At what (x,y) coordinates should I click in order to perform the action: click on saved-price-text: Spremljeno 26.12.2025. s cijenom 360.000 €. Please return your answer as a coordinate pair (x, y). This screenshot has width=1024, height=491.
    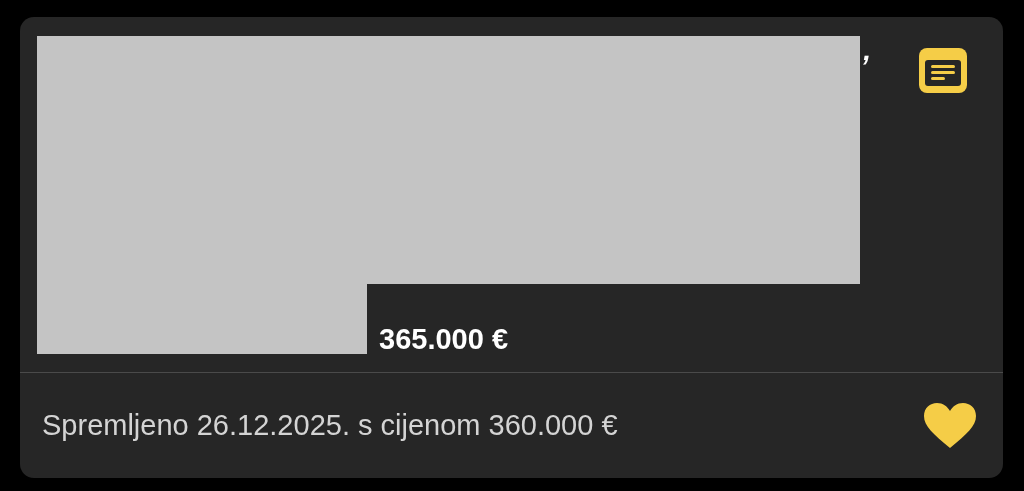
    Looking at the image, I should click on (330, 425).